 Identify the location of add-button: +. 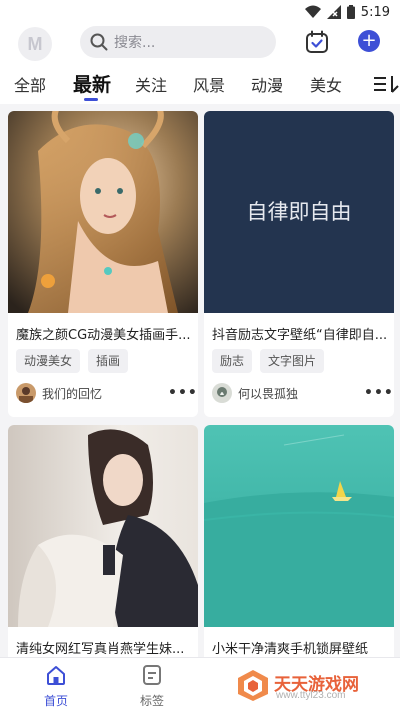
(369, 41).